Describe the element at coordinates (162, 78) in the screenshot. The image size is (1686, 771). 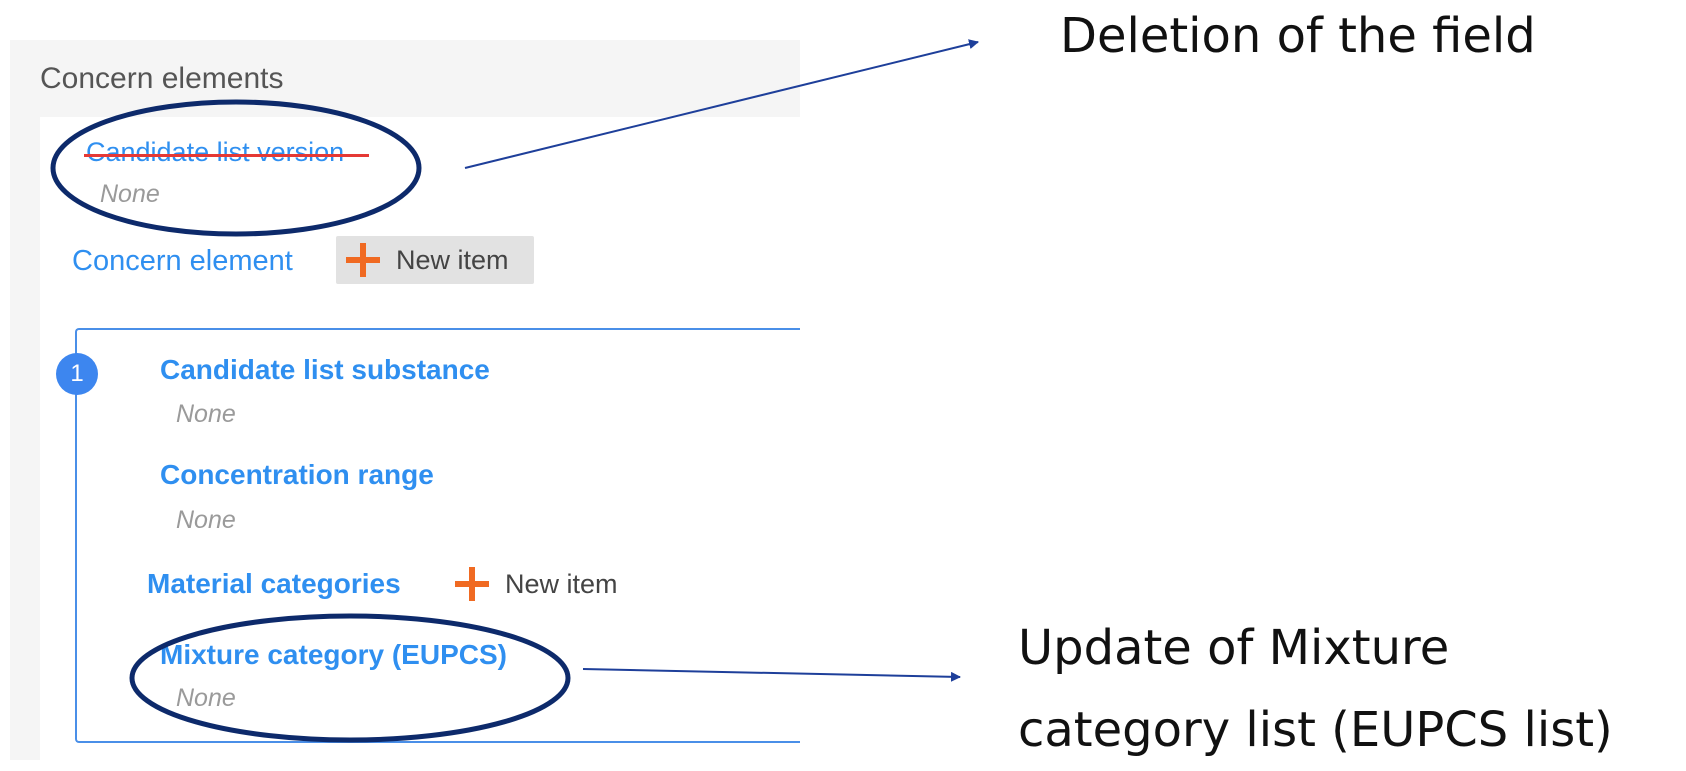
I see `section-title: Concern elements` at that location.